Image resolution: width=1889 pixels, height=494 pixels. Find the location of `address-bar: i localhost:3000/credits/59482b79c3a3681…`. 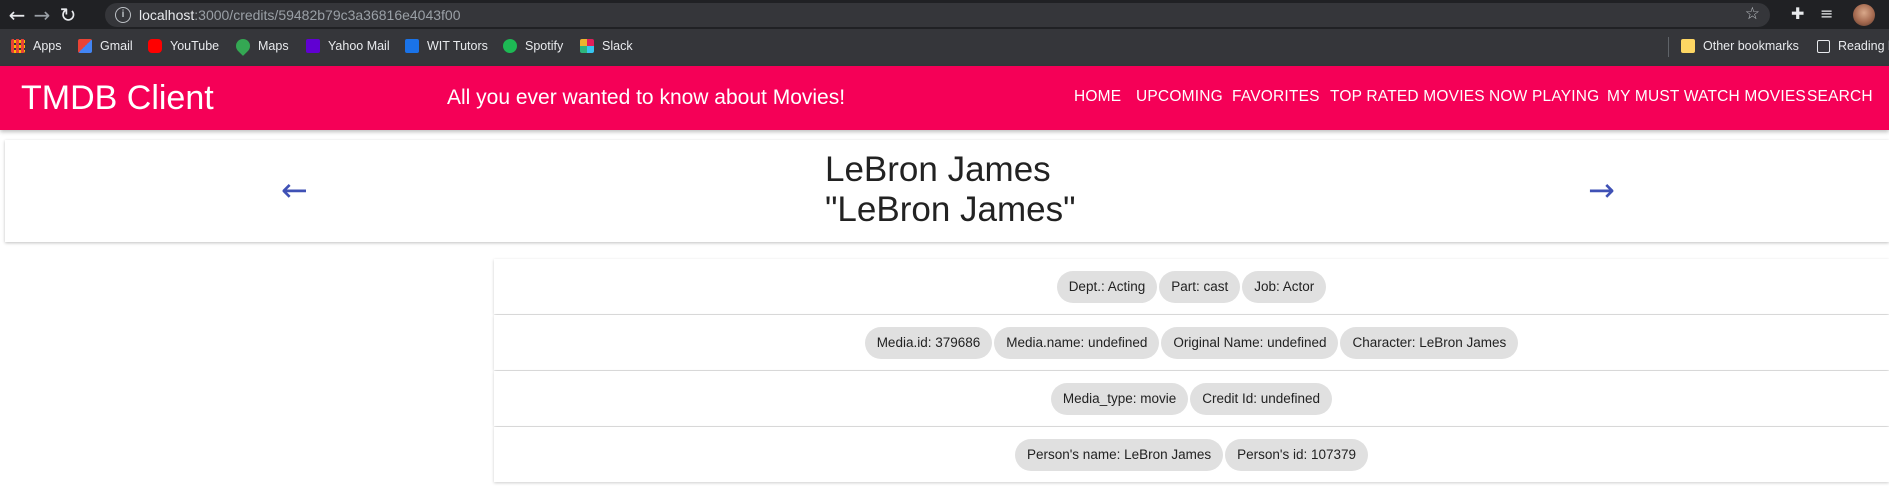

address-bar: i localhost:3000/credits/59482b79c3a3681… is located at coordinates (937, 15).